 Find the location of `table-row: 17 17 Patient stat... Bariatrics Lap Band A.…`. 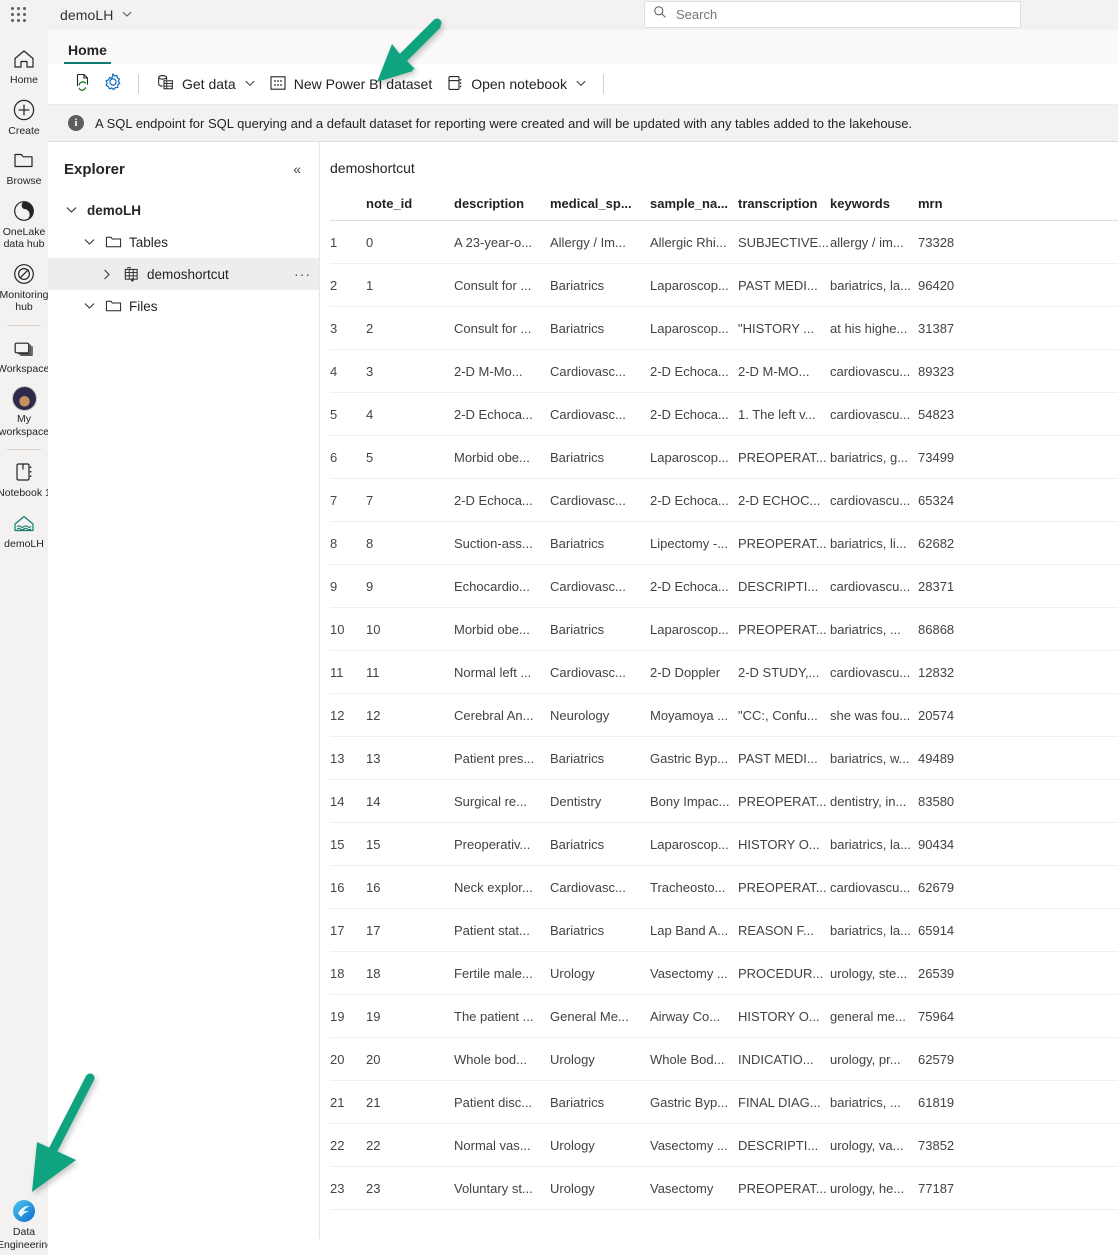

table-row: 17 17 Patient stat... Bariatrics Lap Band A.… is located at coordinates (724, 930).